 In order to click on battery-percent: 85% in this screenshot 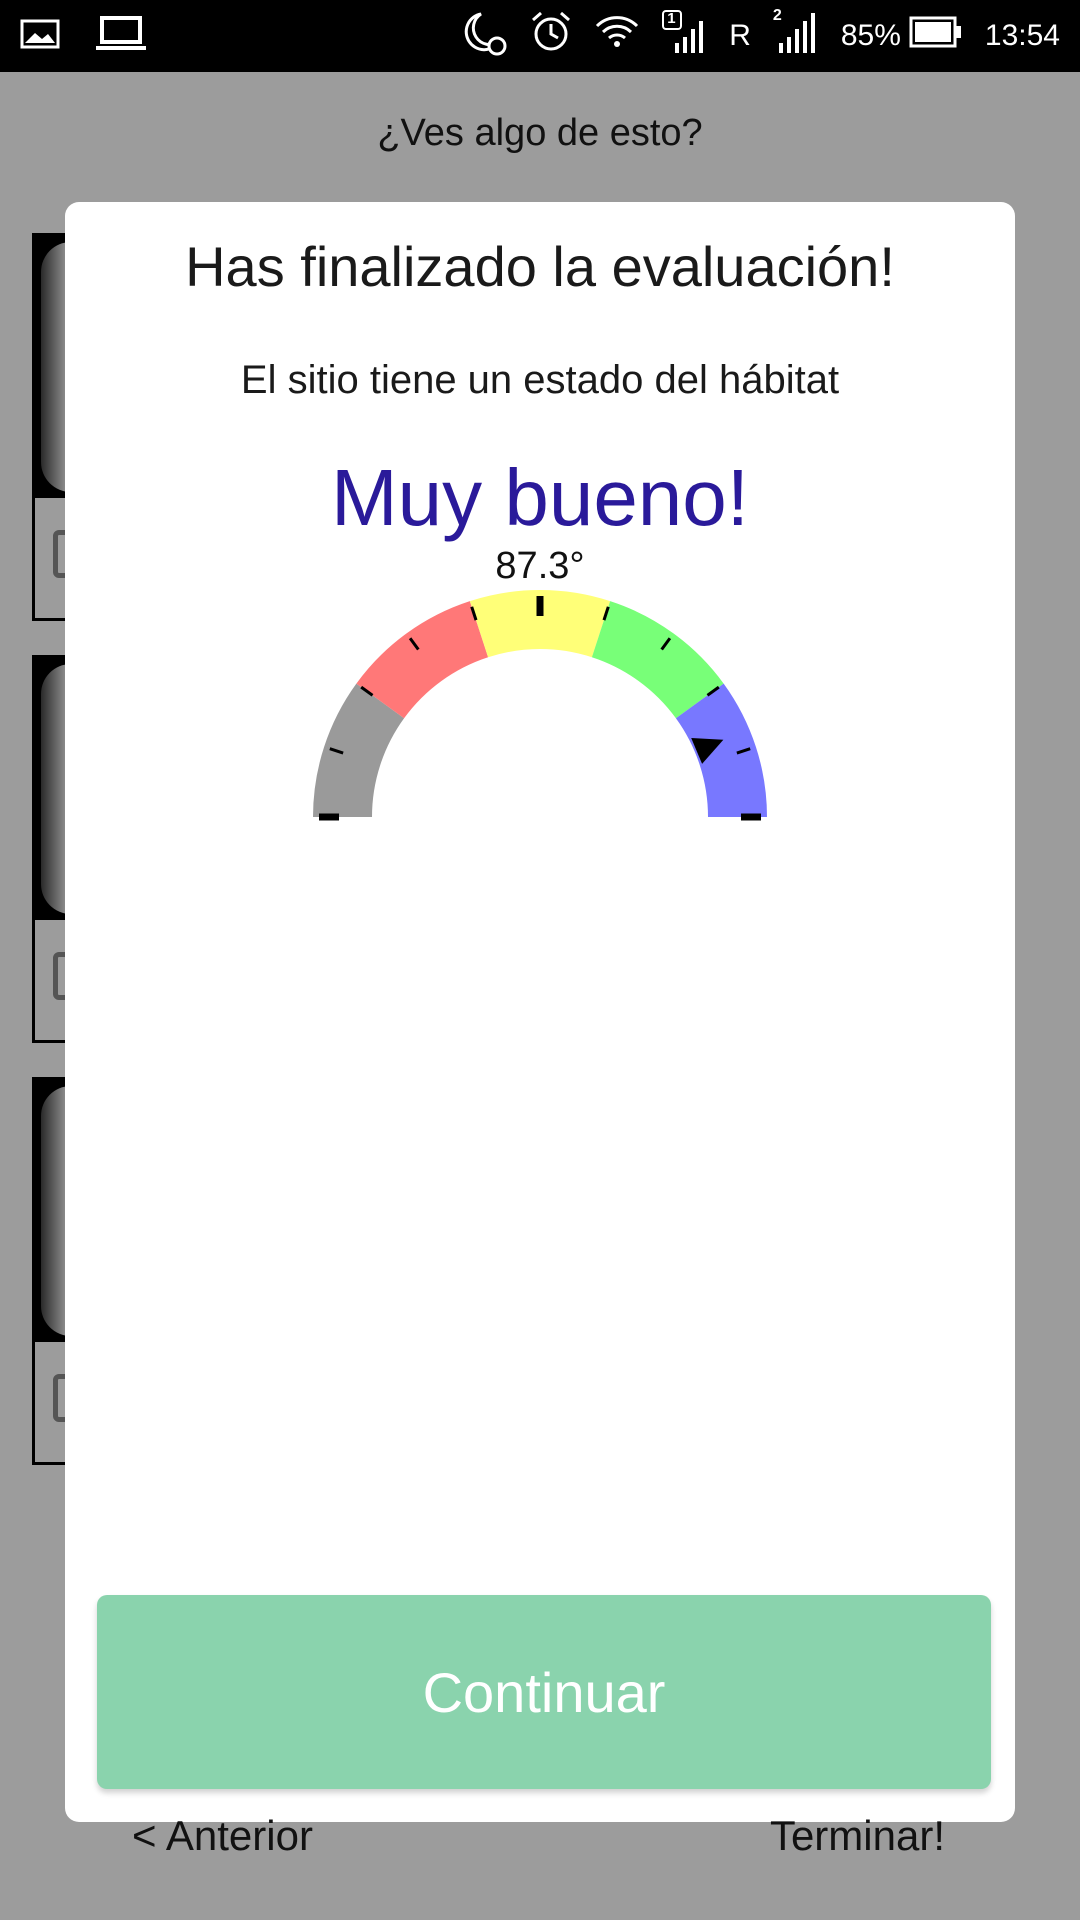, I will do `click(870, 35)`.